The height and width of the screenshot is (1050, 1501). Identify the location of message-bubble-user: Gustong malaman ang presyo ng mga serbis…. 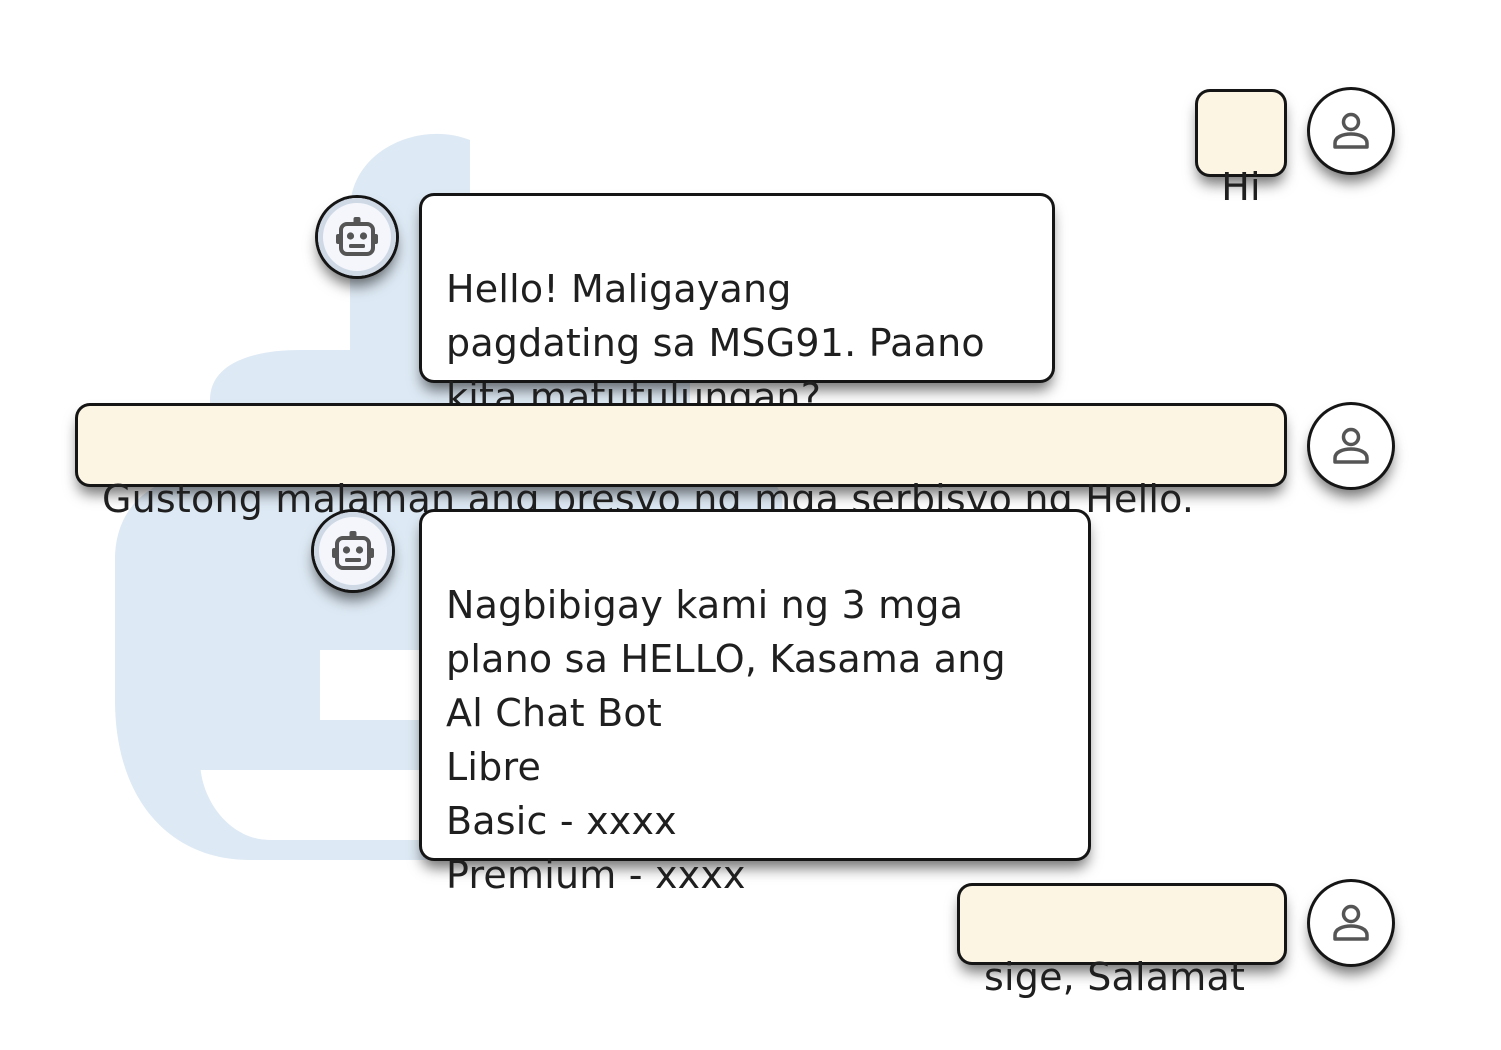
(681, 463).